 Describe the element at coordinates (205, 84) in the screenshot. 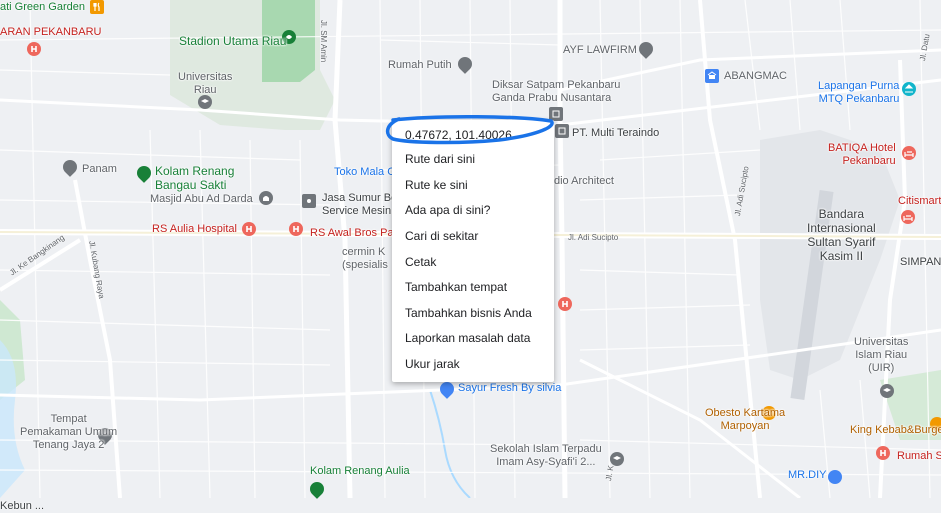

I see `place-label: Universitas Riau` at that location.